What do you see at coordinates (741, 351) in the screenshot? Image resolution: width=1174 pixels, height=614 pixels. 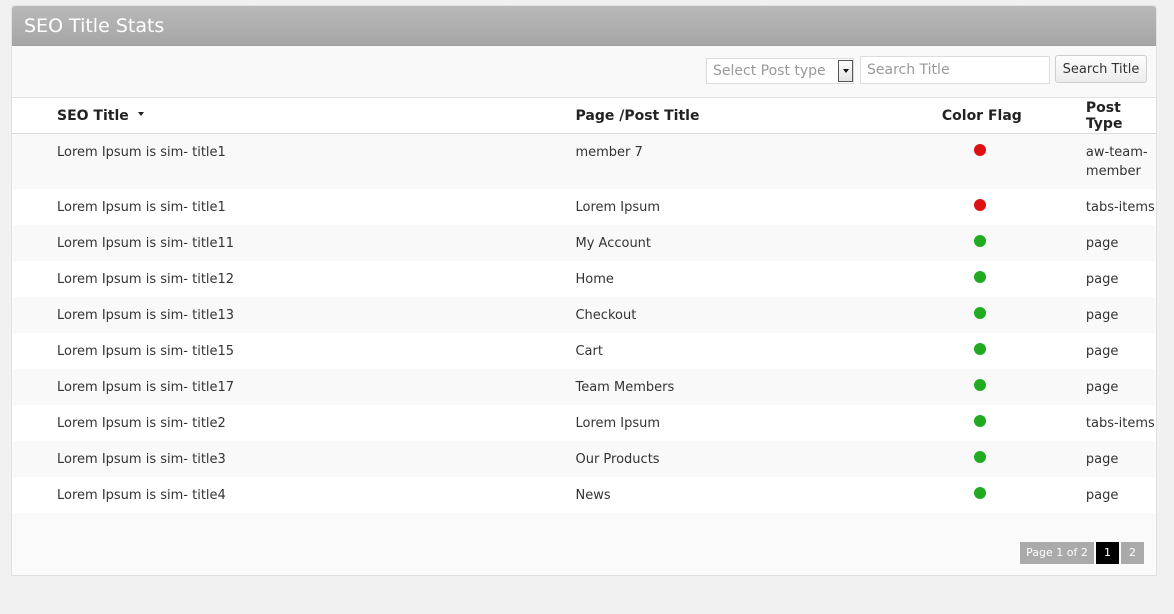 I see `page-title-cell: Cart` at bounding box center [741, 351].